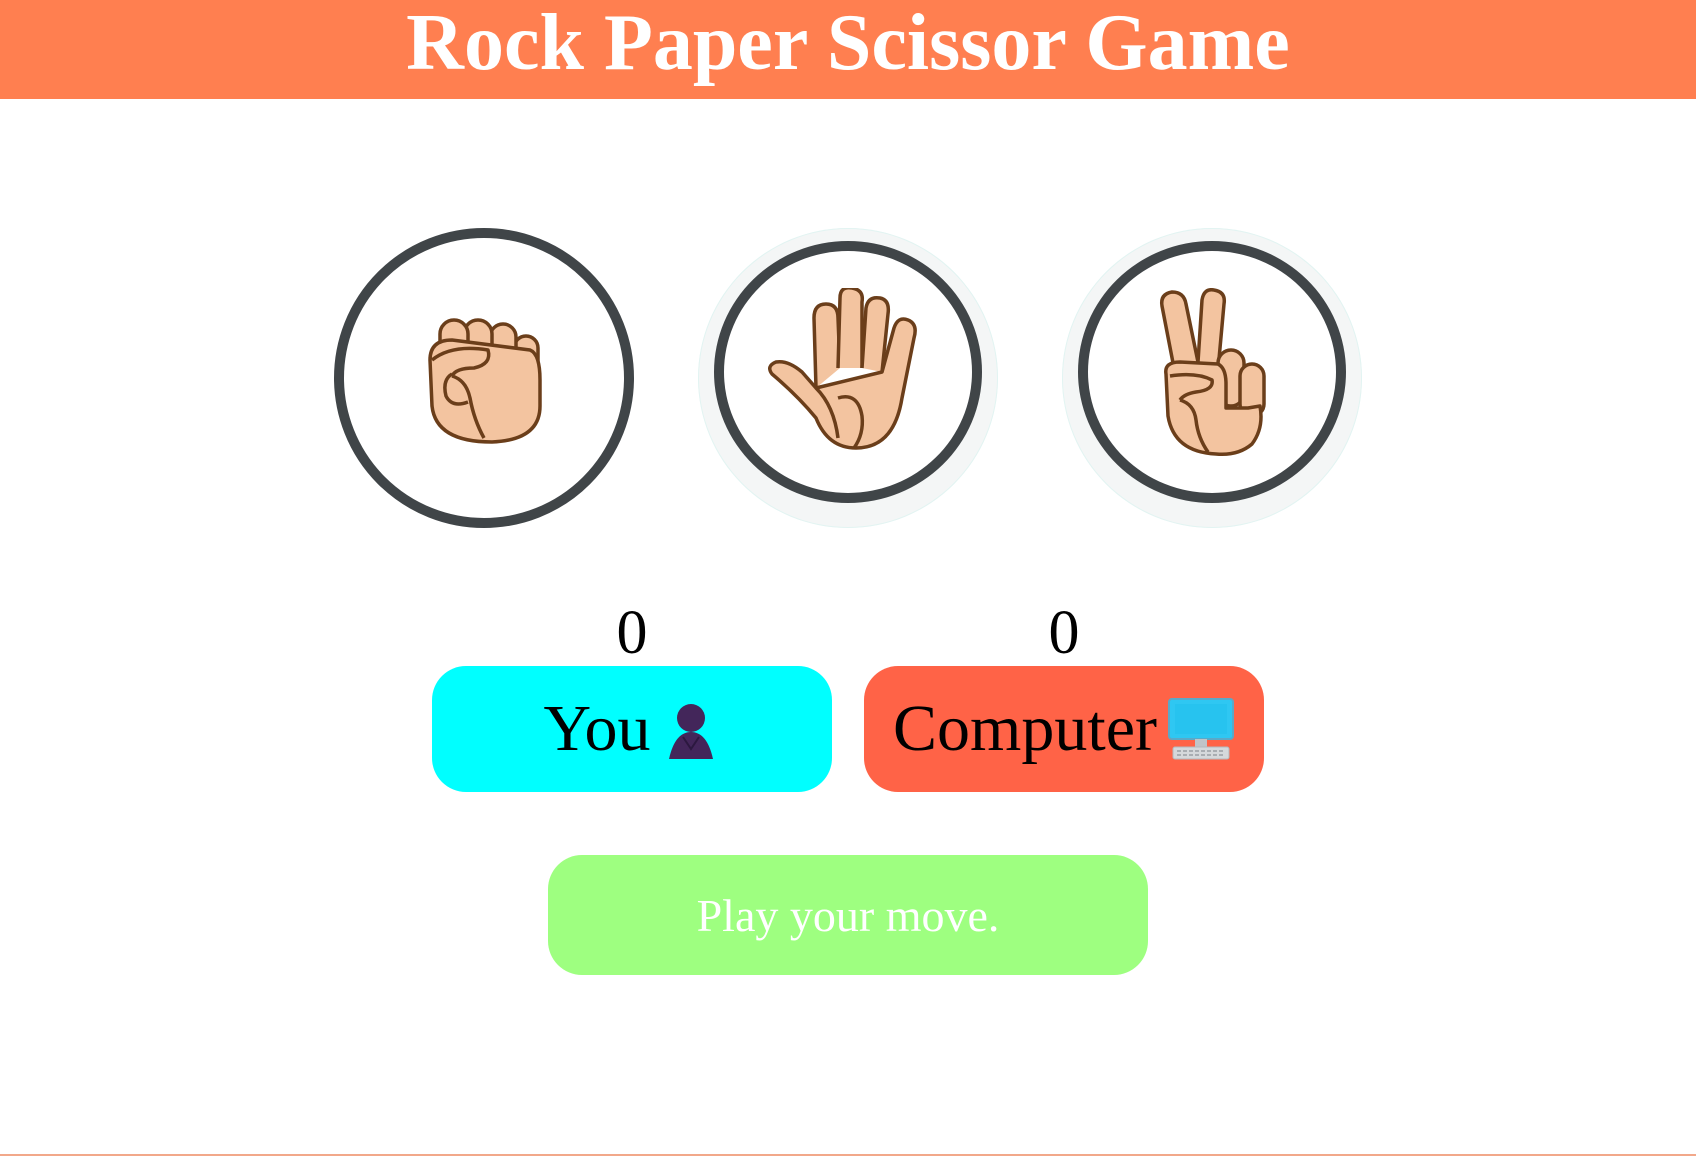 This screenshot has width=1696, height=1156. I want to click on paper-choice, so click(848, 378).